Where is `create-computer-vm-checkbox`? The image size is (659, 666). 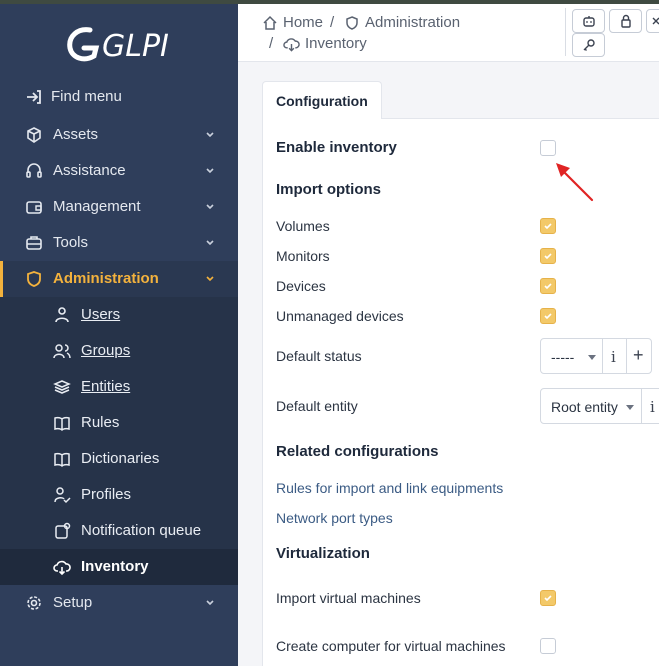
create-computer-vm-checkbox is located at coordinates (548, 646).